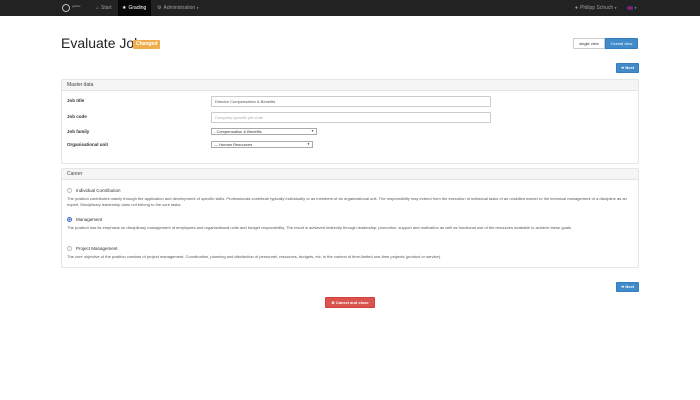 This screenshot has width=700, height=400. What do you see at coordinates (78, 131) in the screenshot?
I see `job-family-label: Job family` at bounding box center [78, 131].